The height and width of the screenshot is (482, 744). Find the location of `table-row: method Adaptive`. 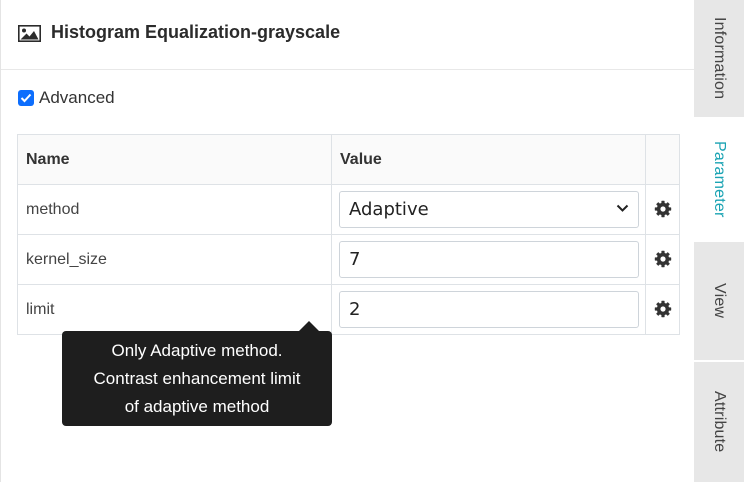

table-row: method Adaptive is located at coordinates (348, 209).